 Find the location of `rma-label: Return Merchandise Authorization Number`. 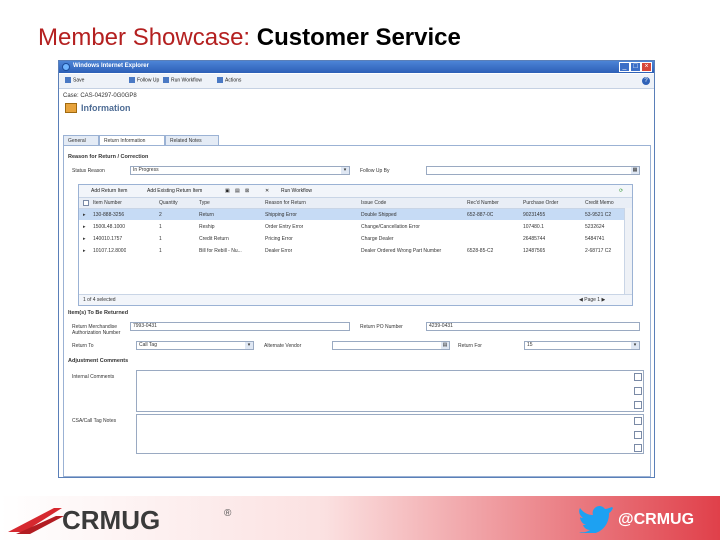

rma-label: Return Merchandise Authorization Number is located at coordinates (96, 330).